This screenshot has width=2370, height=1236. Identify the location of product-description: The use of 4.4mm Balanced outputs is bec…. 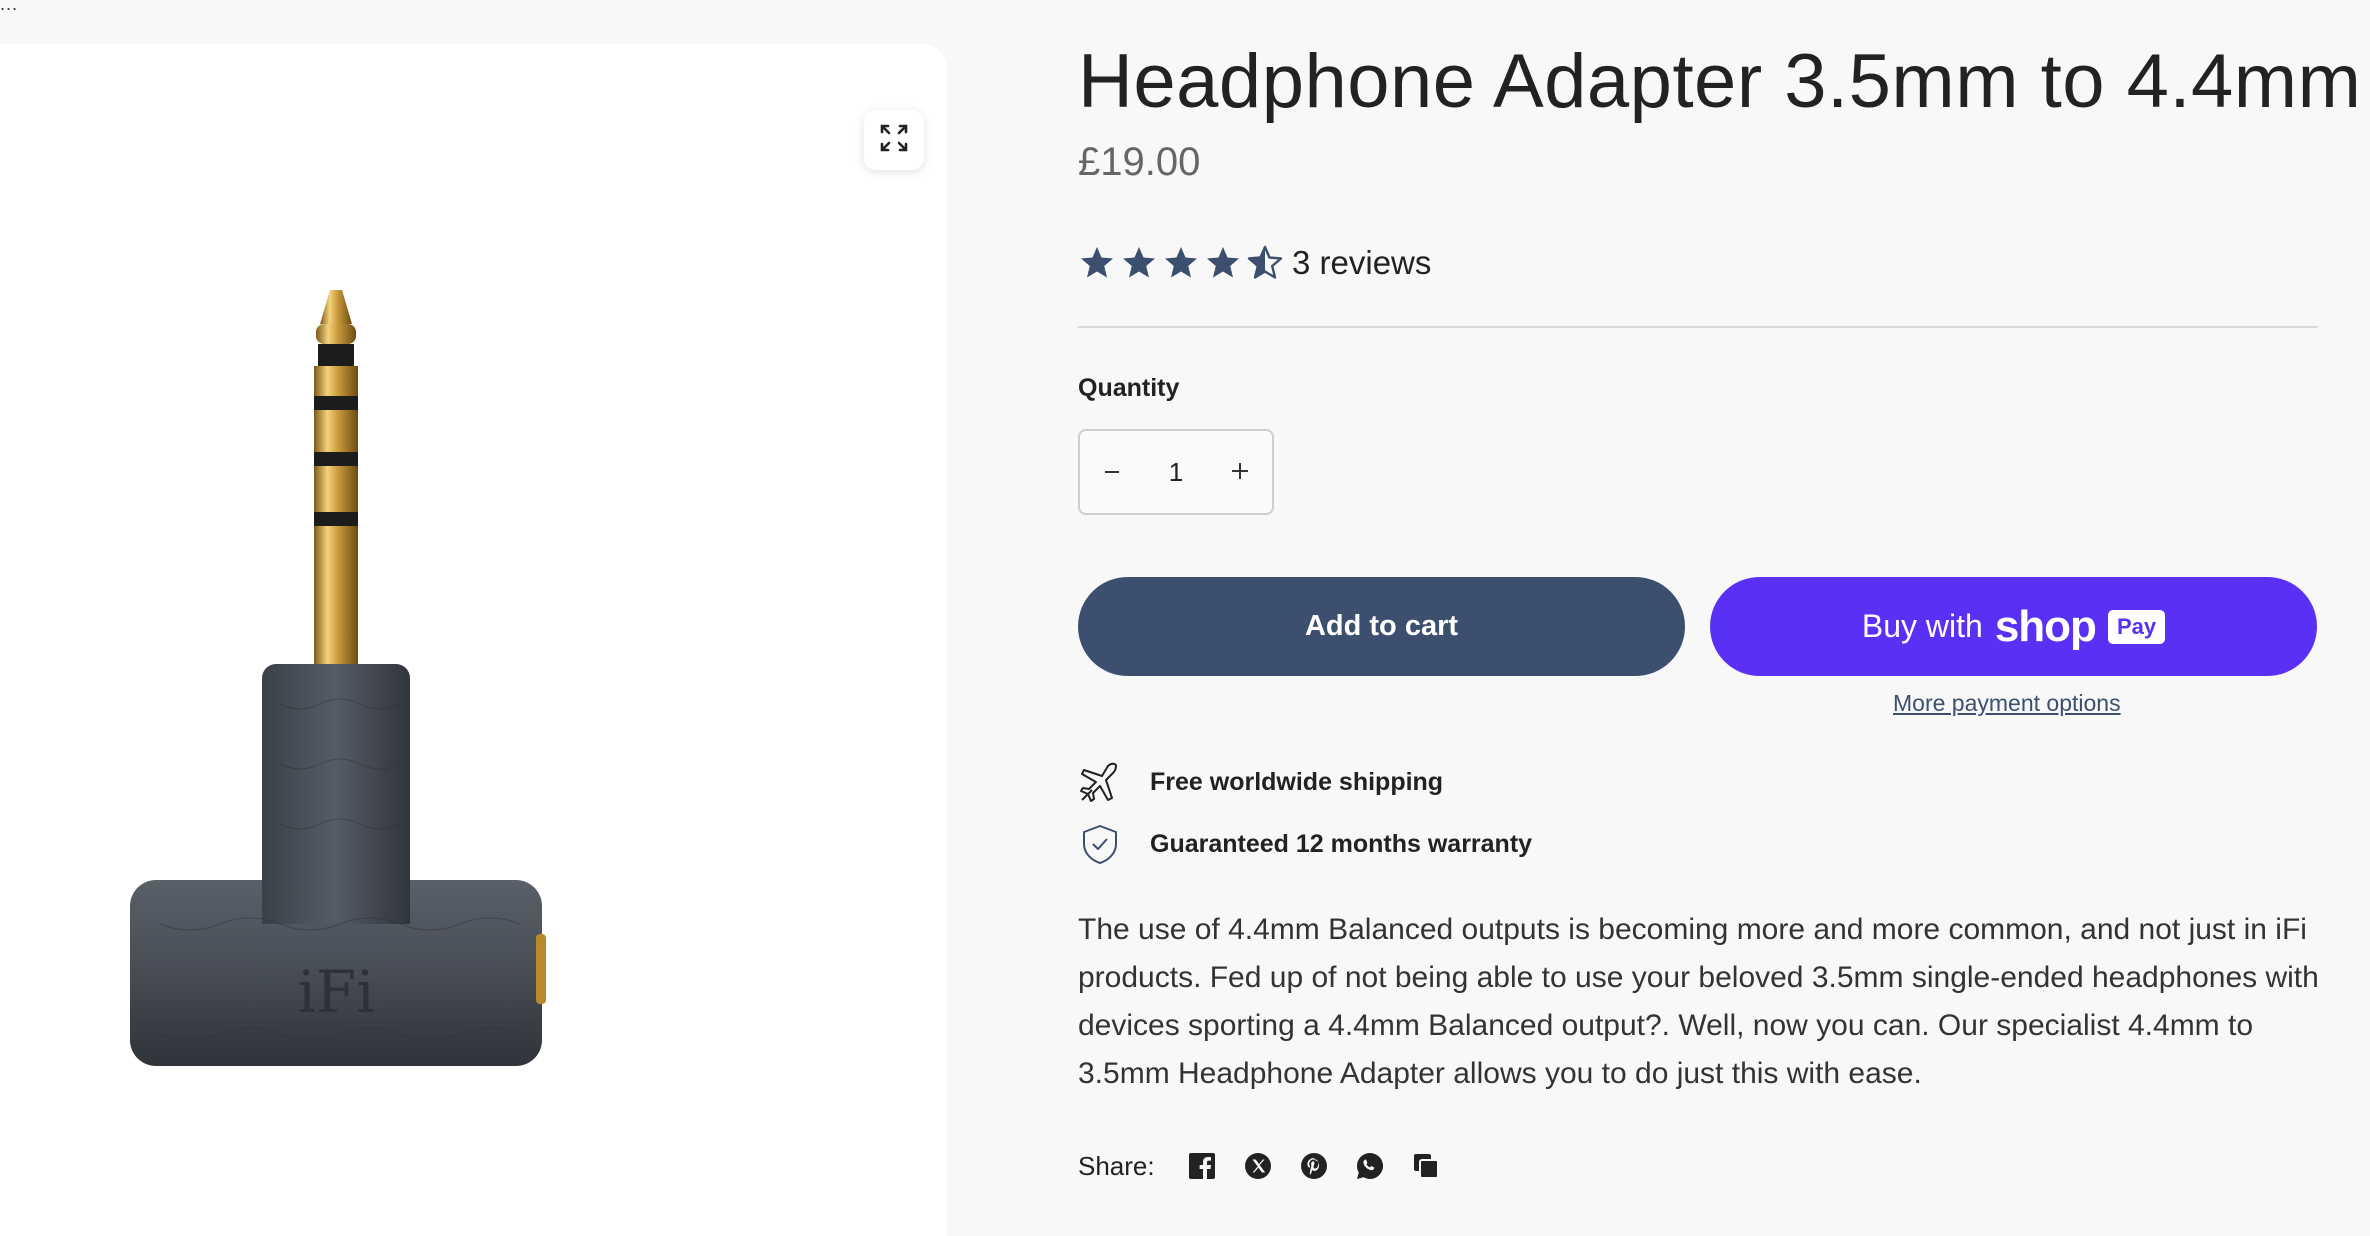
(1698, 1001).